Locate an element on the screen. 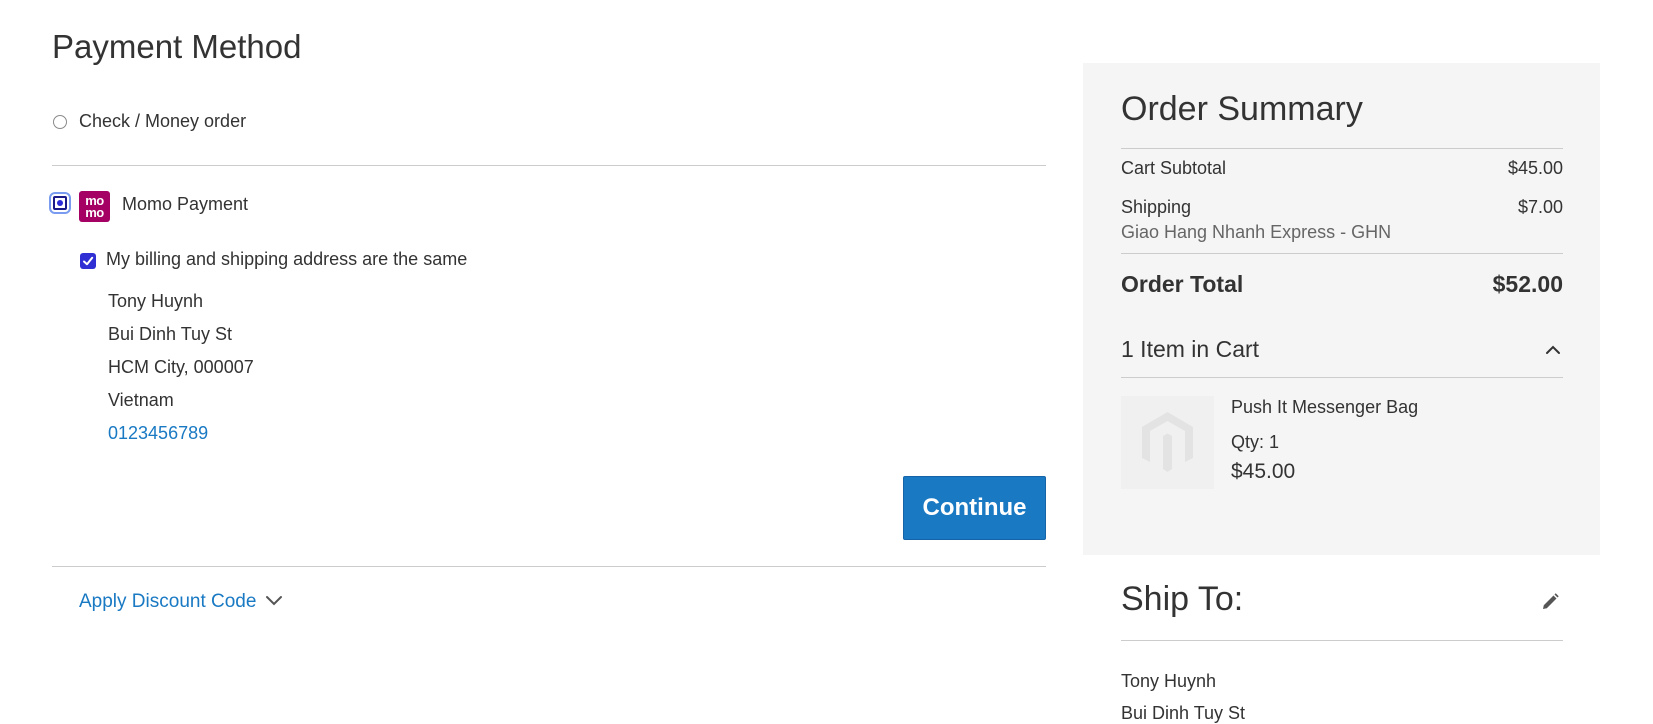 The width and height of the screenshot is (1653, 724). payment-divider is located at coordinates (549, 165).